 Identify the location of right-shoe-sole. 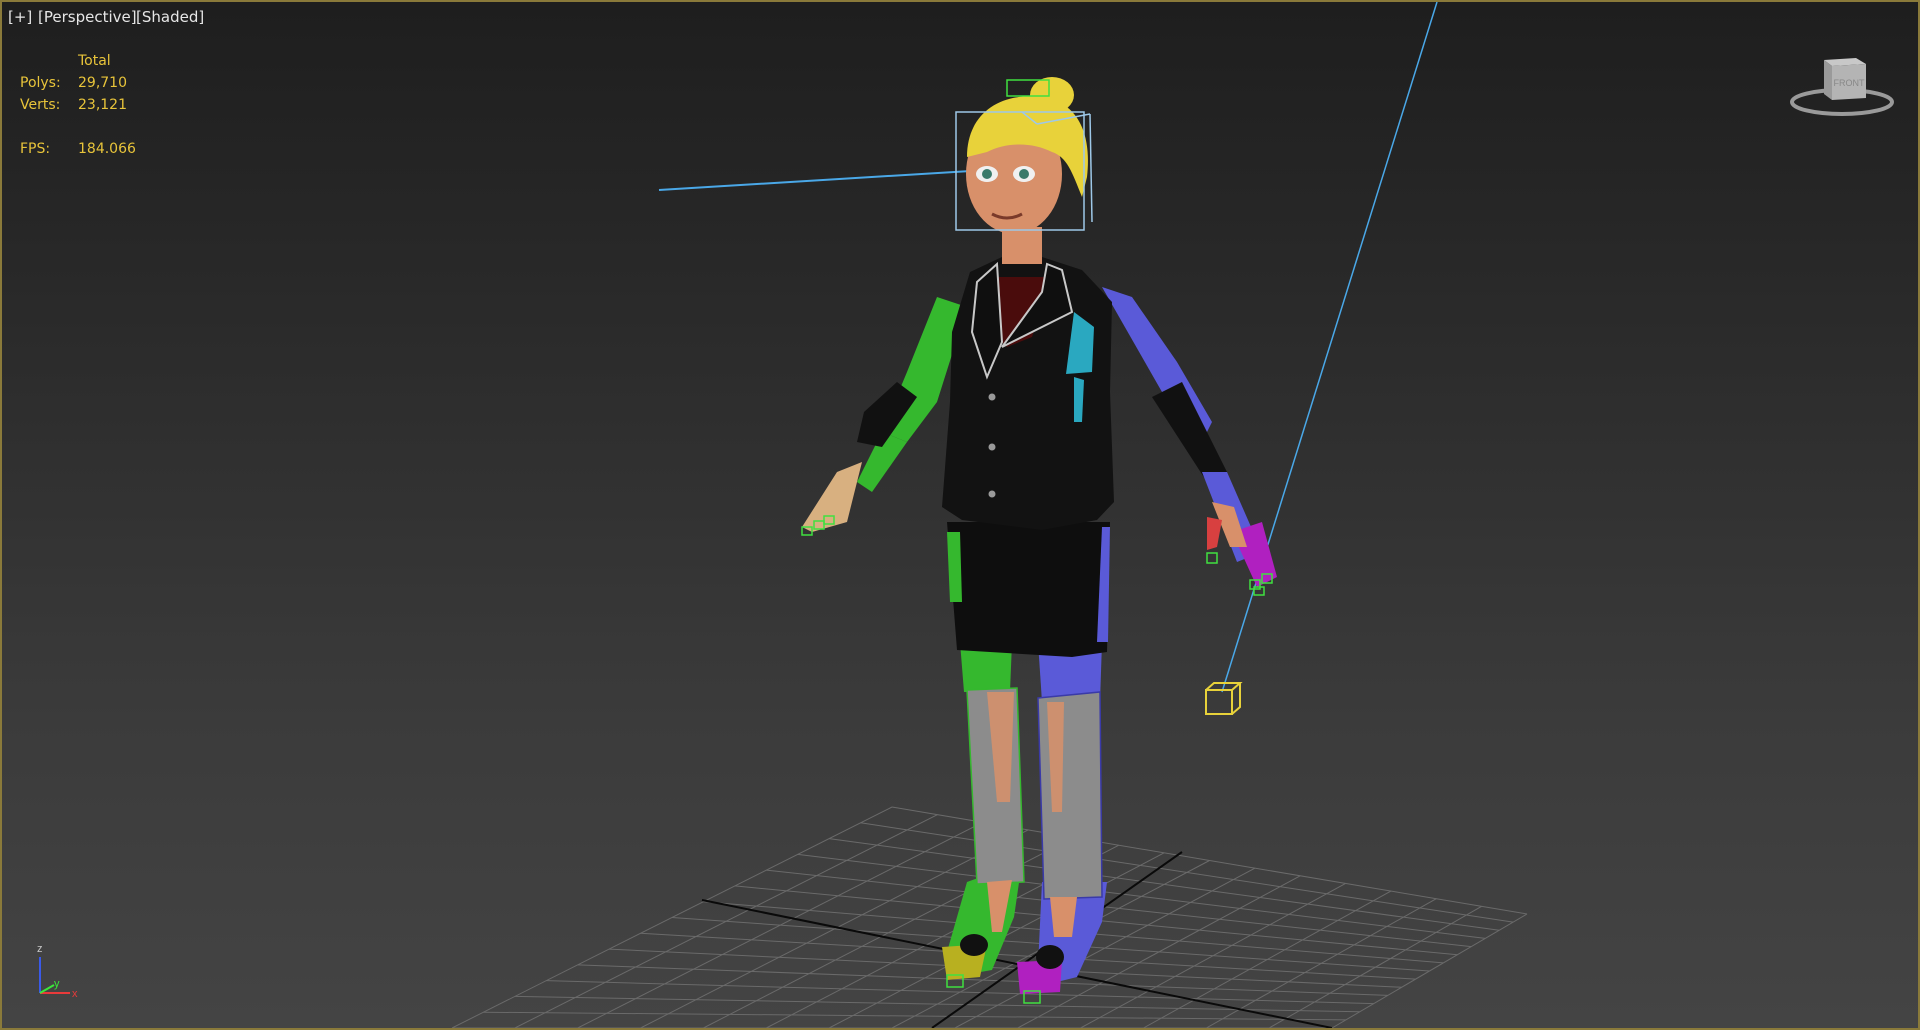
(1050, 957).